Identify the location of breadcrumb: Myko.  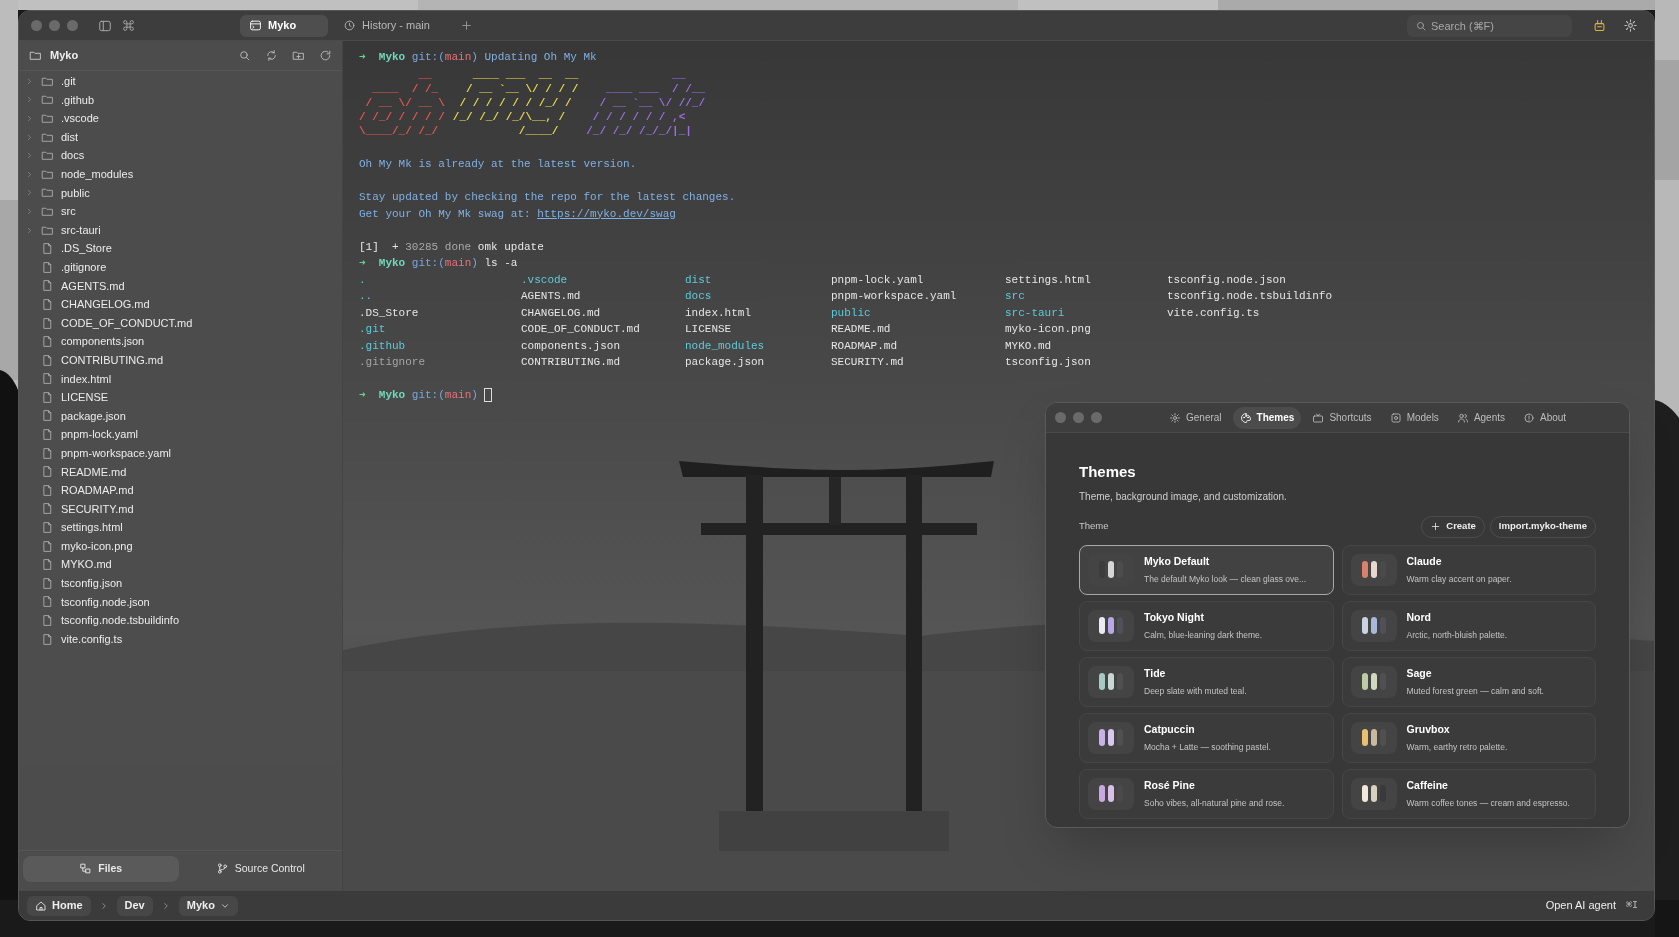
(208, 905).